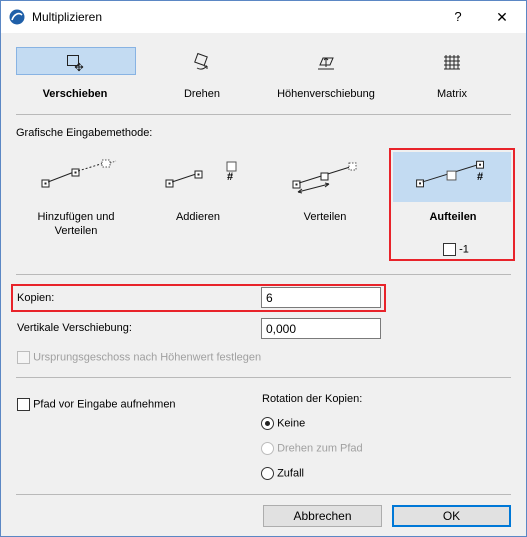 Image resolution: width=527 pixels, height=537 pixels. I want to click on cancel-button: Abbrechen, so click(322, 516).